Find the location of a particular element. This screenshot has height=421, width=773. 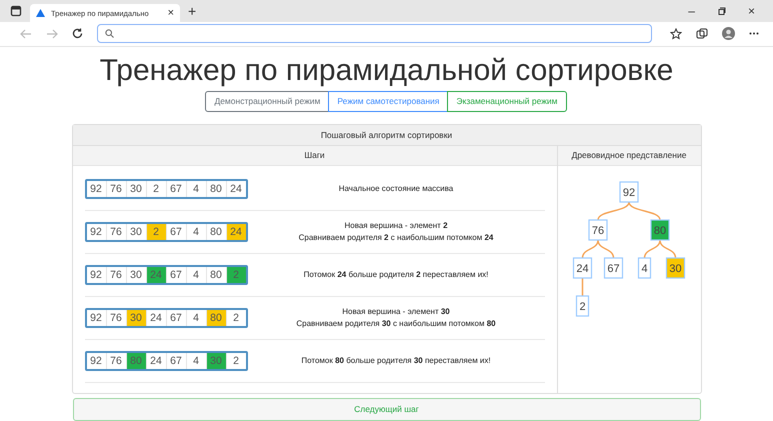

more-icon is located at coordinates (754, 34).